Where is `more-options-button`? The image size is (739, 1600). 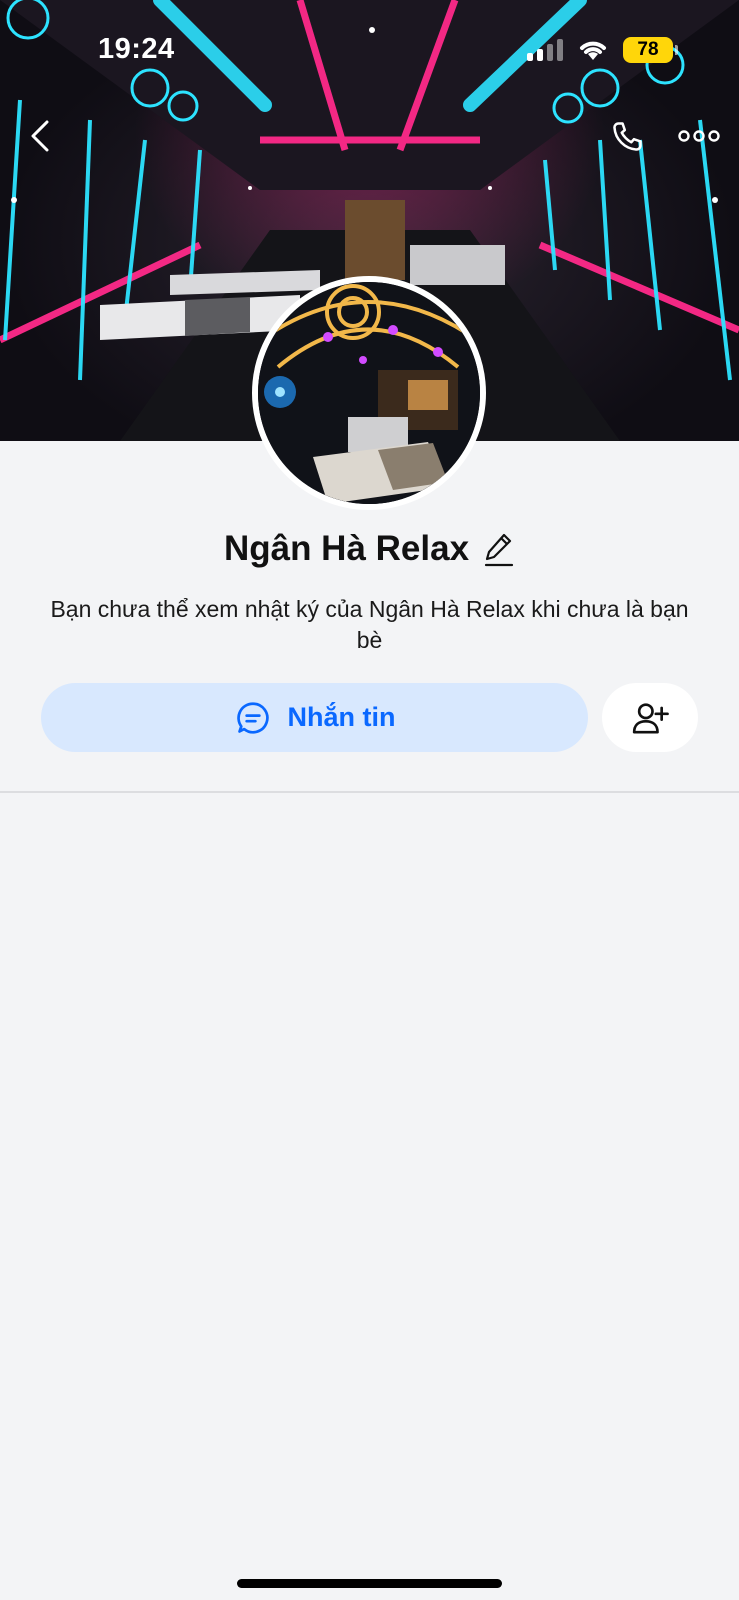 more-options-button is located at coordinates (699, 136).